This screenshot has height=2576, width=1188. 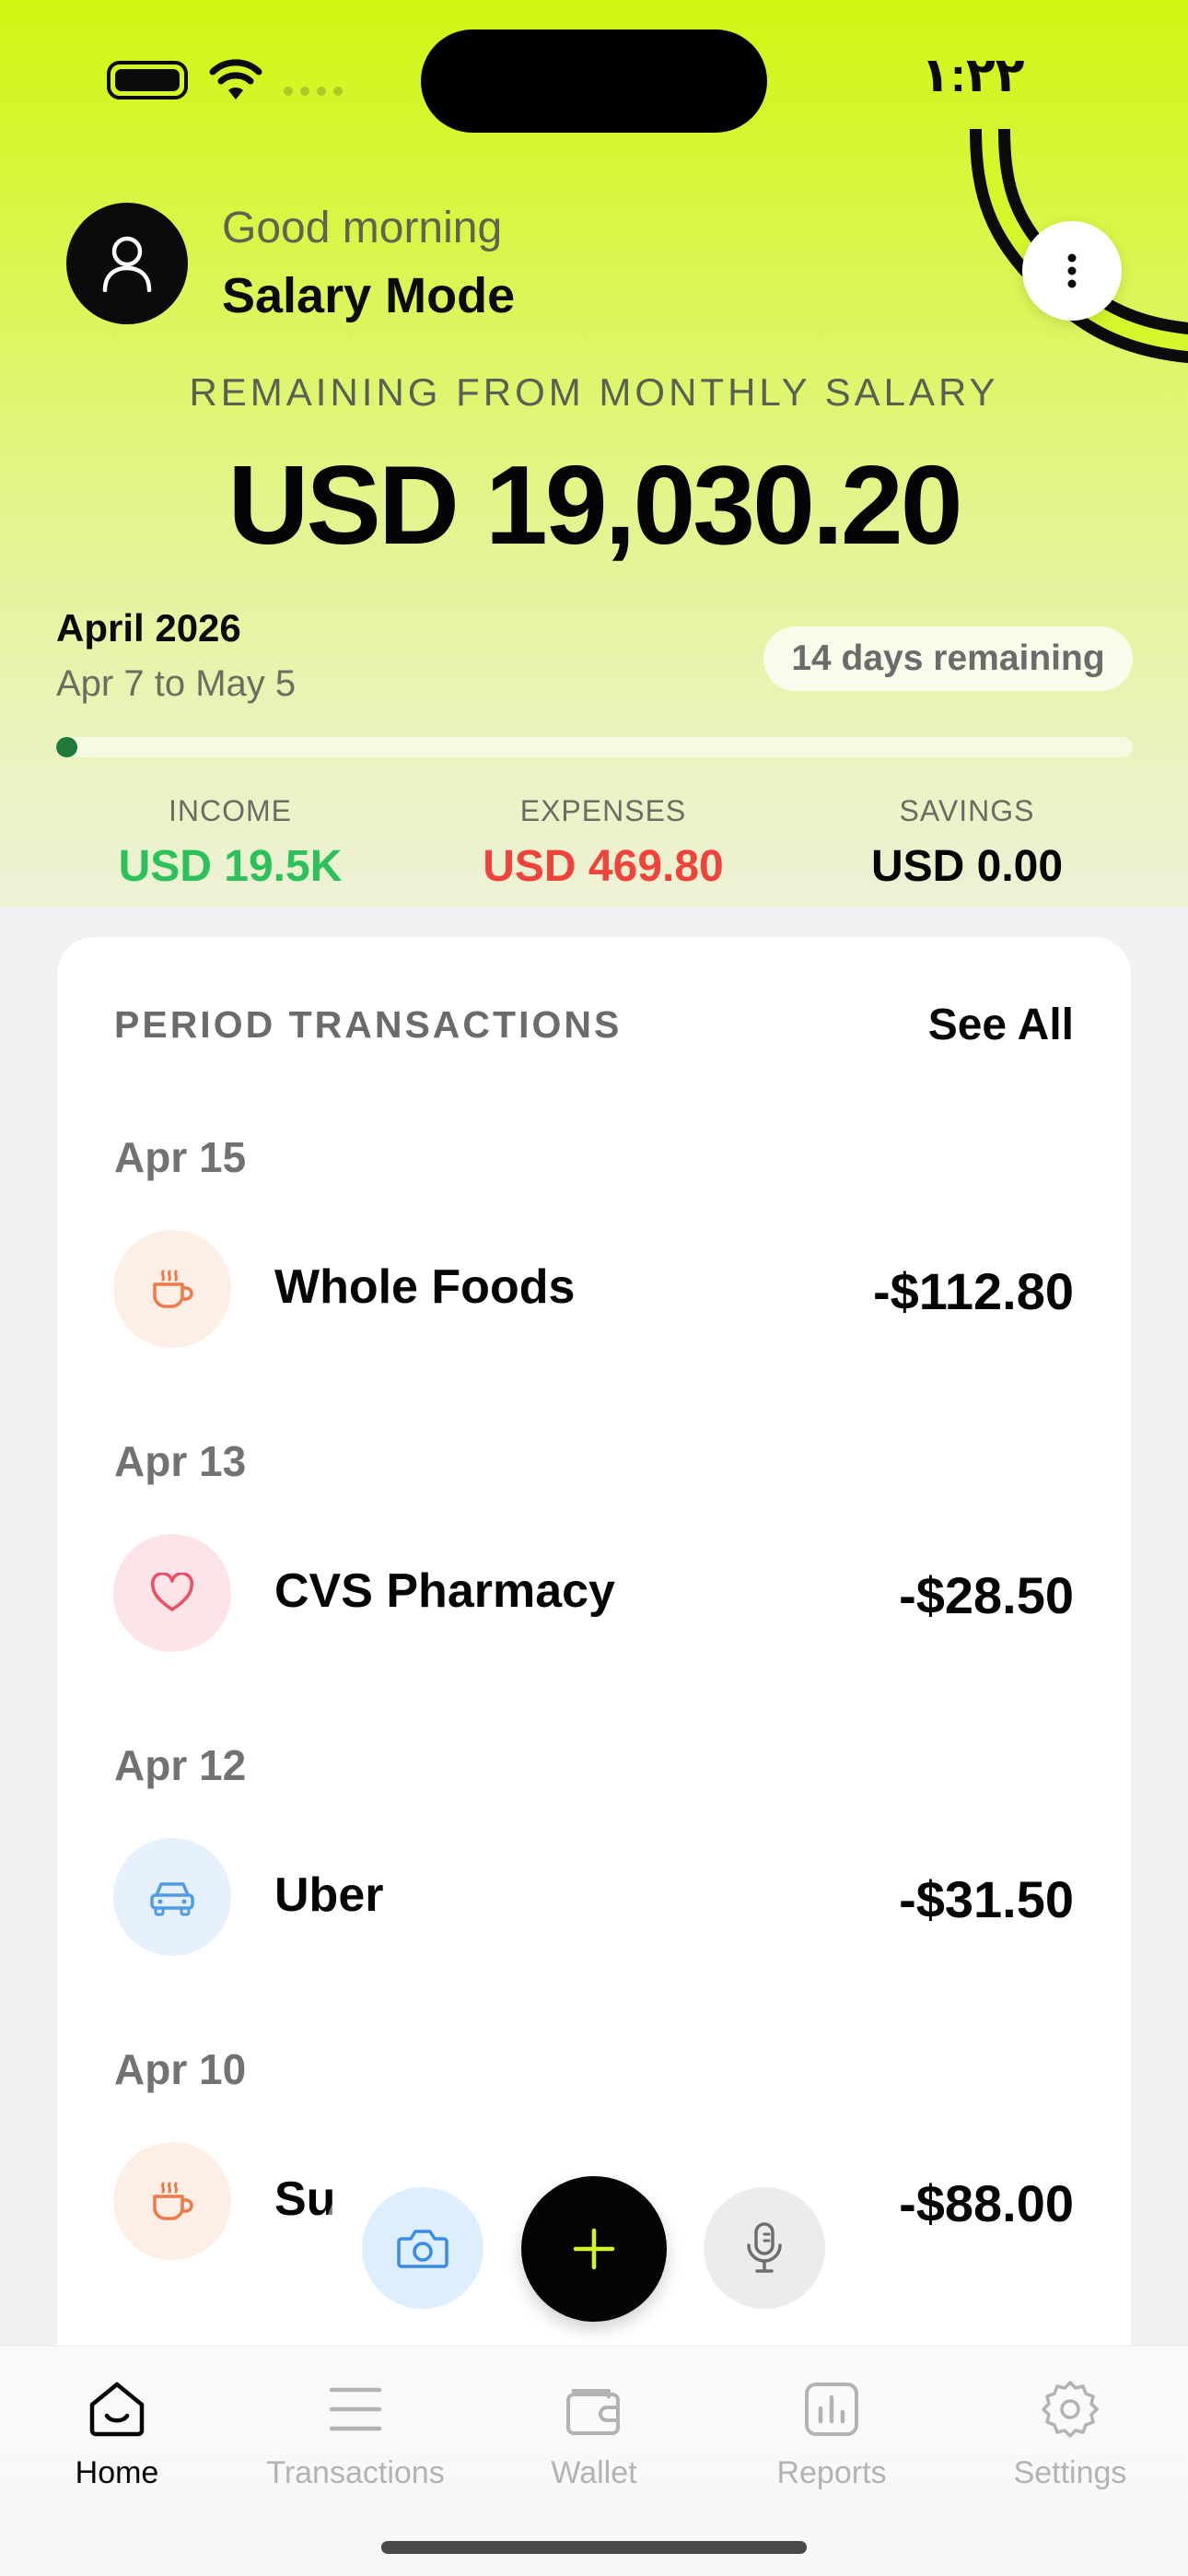 I want to click on savings-stat: SAVINGS USD 0.00, so click(x=967, y=843).